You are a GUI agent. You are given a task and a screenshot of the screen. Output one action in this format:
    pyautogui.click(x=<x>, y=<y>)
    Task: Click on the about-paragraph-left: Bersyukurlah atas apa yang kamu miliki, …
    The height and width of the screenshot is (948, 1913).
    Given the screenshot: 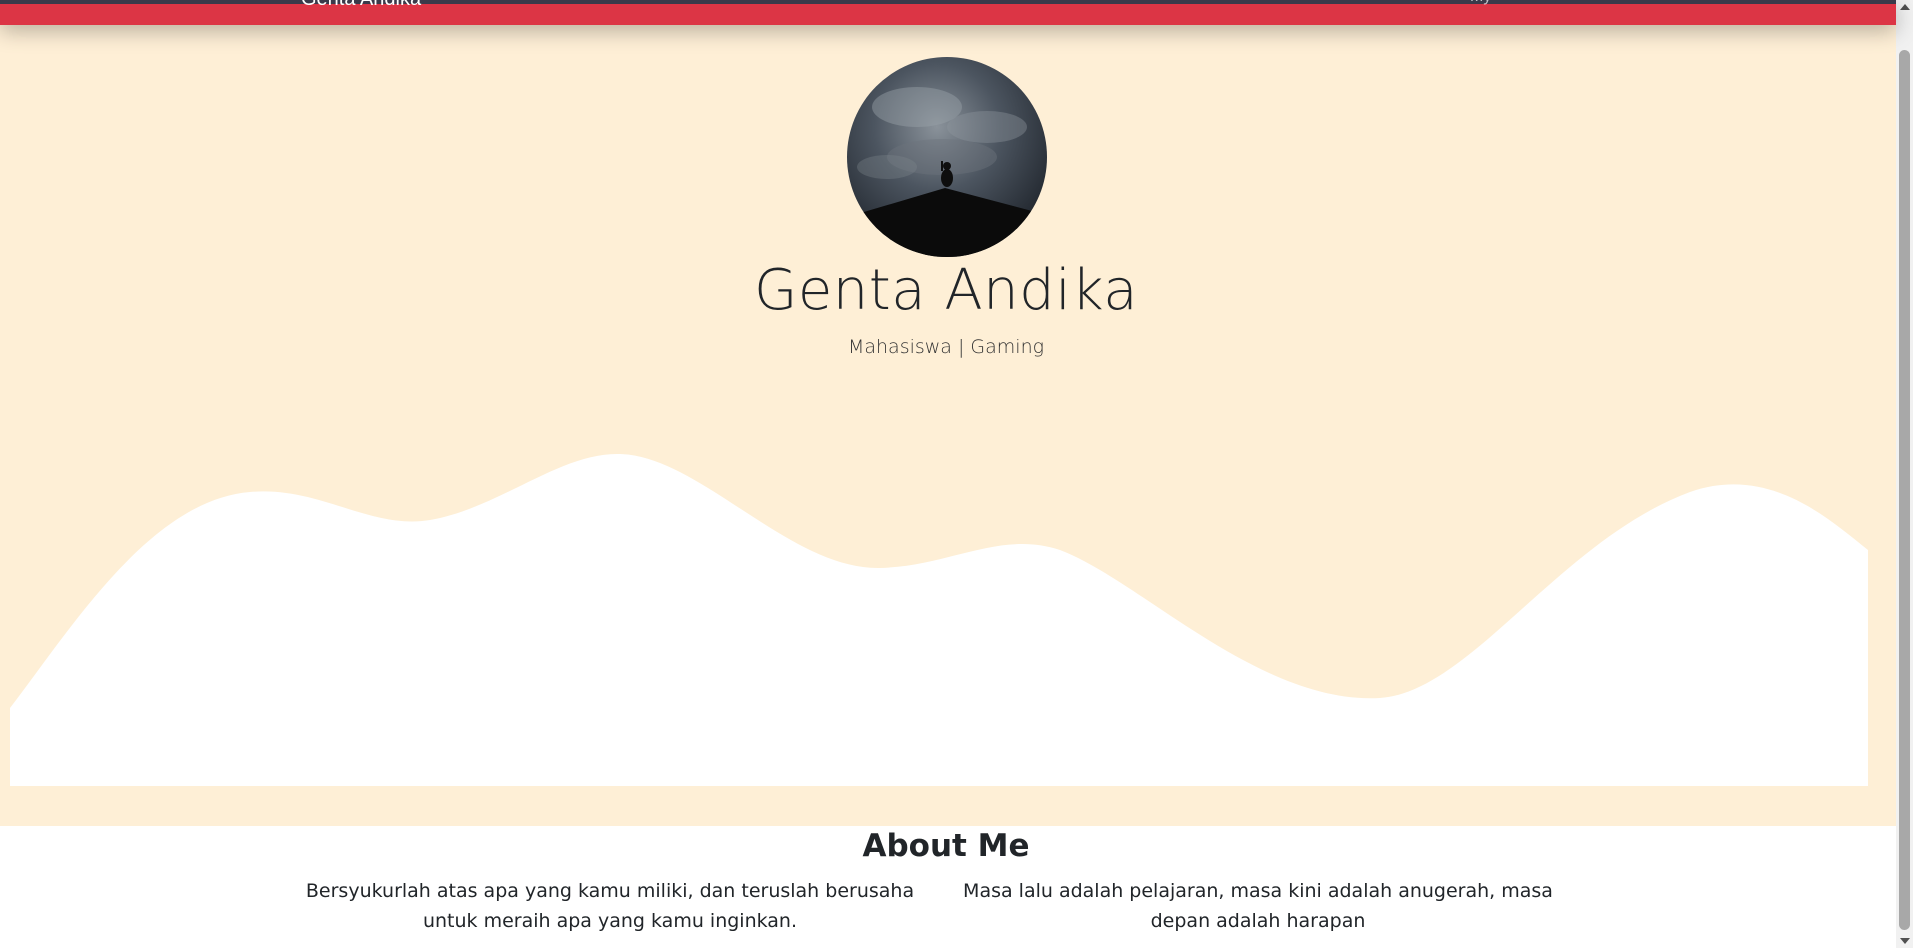 What is the action you would take?
    pyautogui.click(x=610, y=906)
    